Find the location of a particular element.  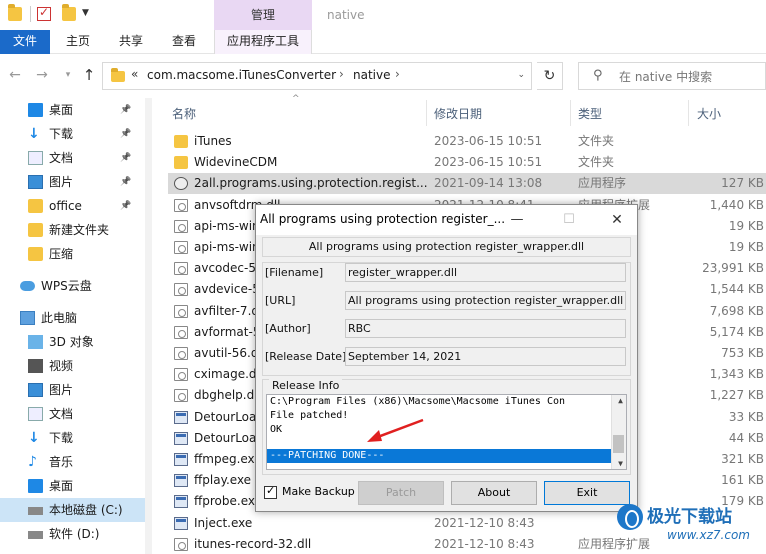

file-size: 7,698 KB is located at coordinates (736, 310).